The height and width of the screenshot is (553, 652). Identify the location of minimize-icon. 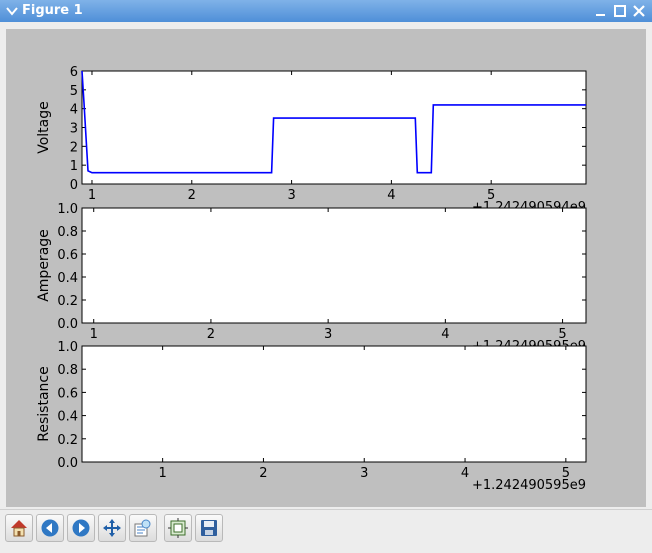
(601, 11).